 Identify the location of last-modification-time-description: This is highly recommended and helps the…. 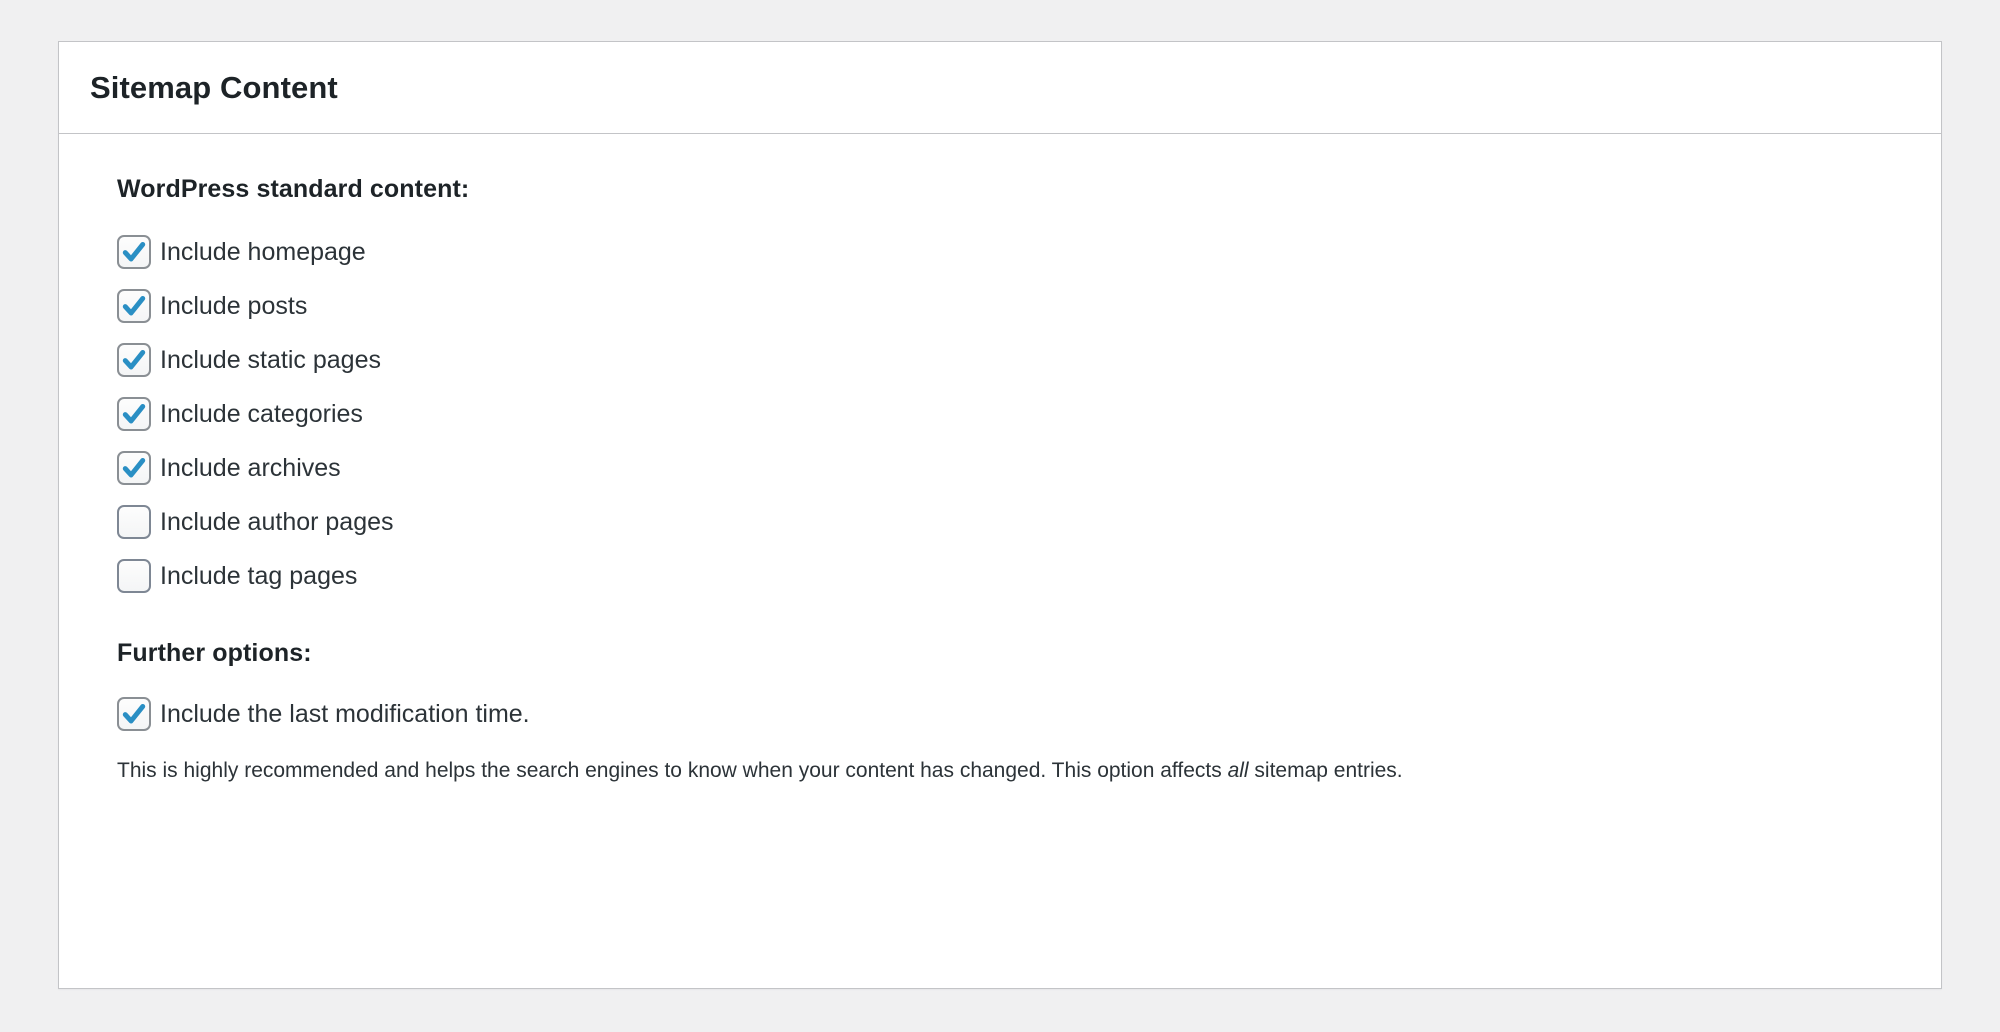
(1029, 770).